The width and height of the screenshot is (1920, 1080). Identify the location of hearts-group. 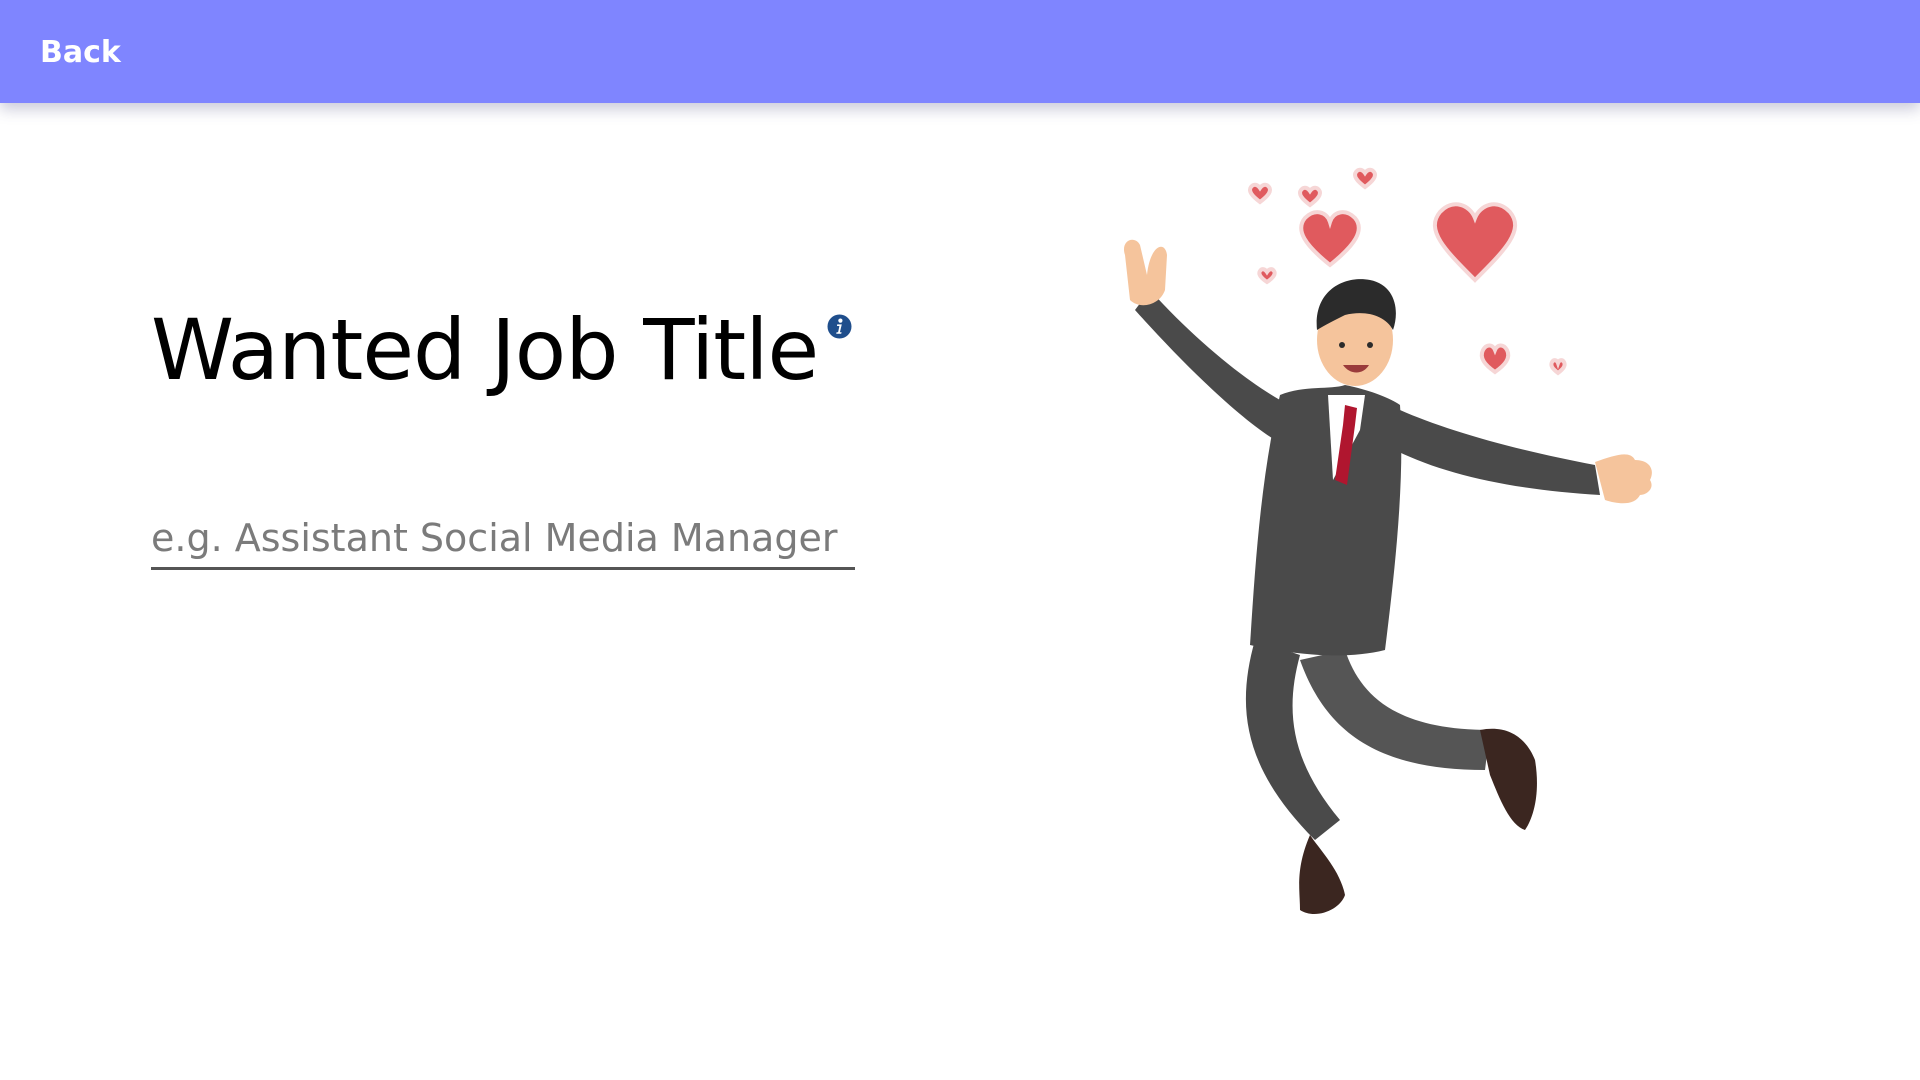
(1407, 271).